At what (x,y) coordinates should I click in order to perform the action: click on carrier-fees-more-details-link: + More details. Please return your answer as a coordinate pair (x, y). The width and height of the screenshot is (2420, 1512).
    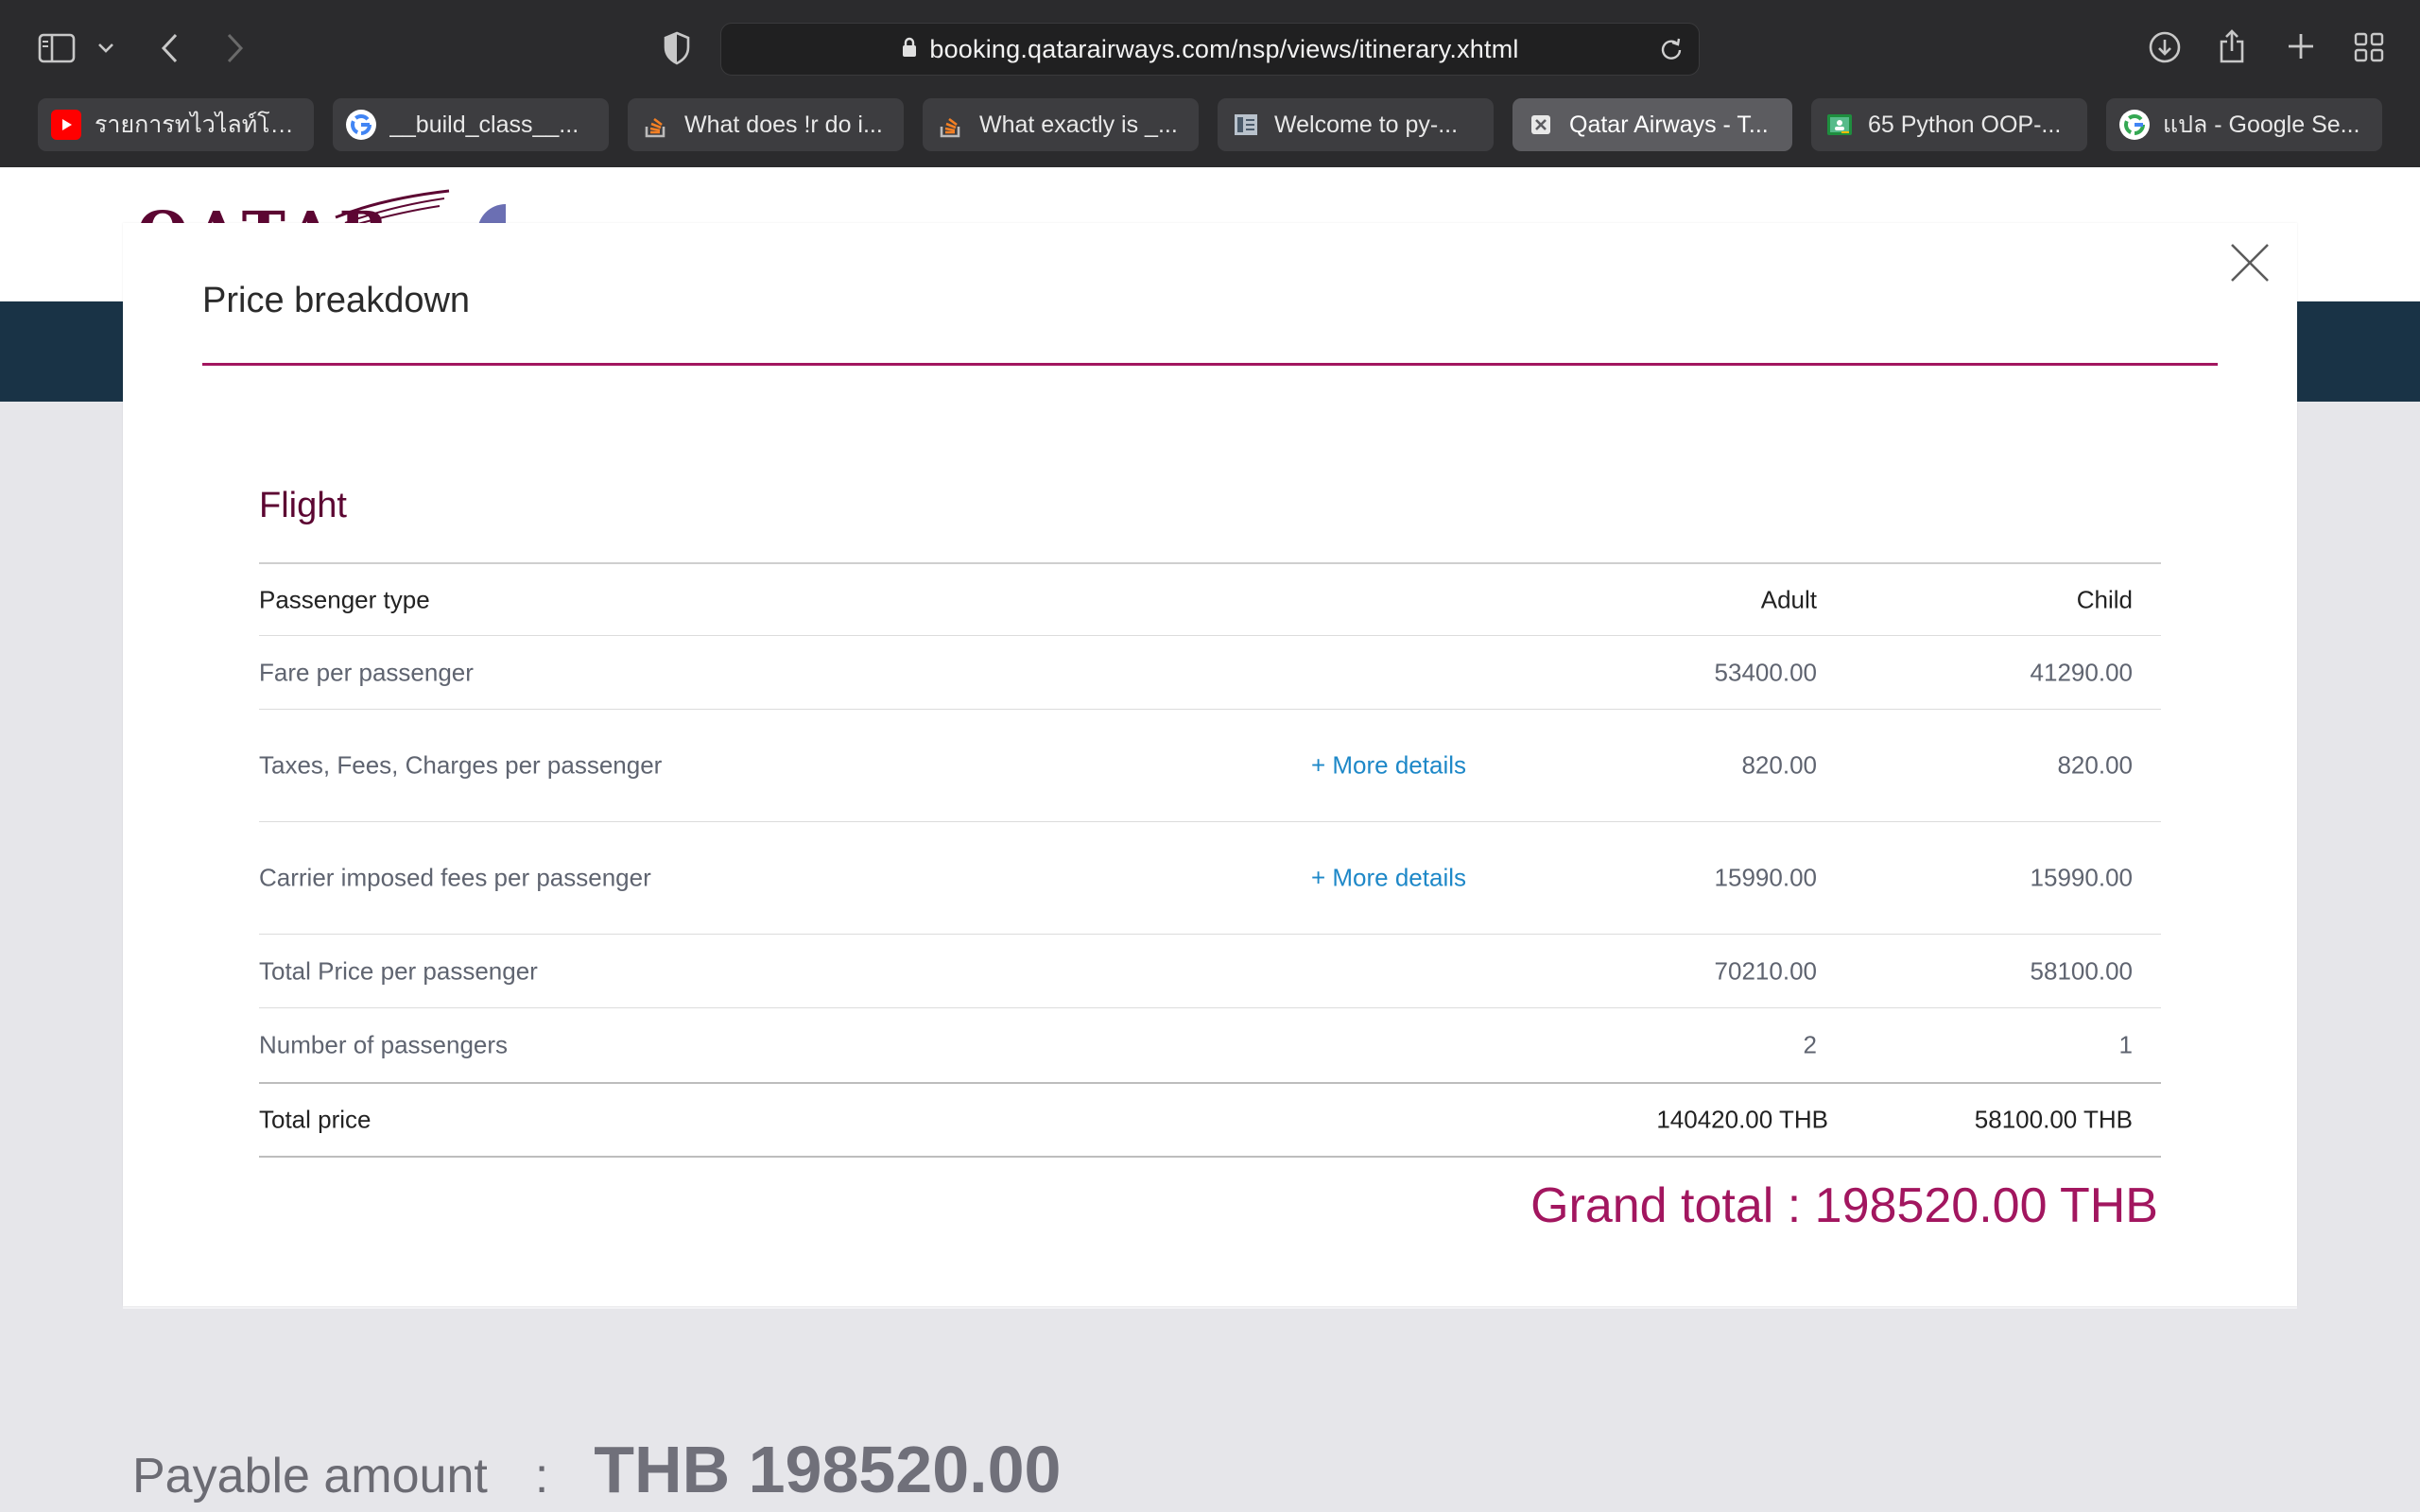
    Looking at the image, I should click on (1388, 878).